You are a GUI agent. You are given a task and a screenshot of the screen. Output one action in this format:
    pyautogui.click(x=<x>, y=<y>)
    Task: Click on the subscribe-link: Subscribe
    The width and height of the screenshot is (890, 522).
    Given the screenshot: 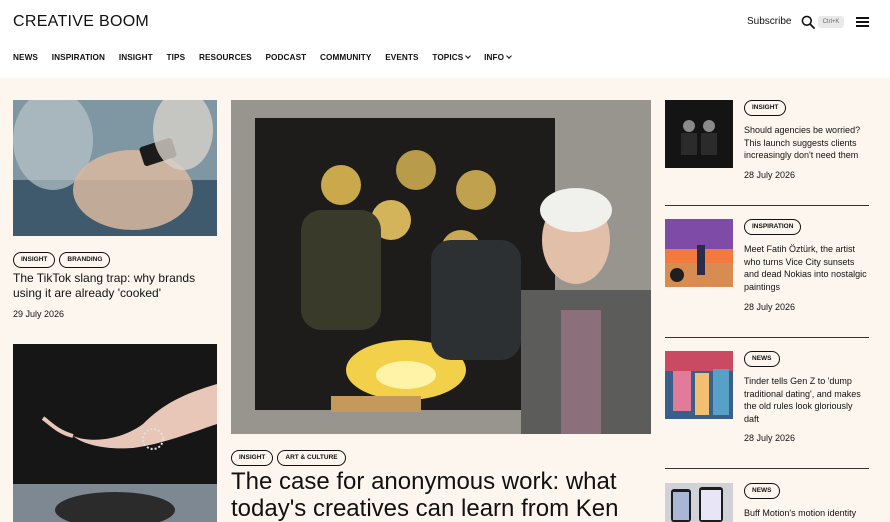 What is the action you would take?
    pyautogui.click(x=769, y=21)
    